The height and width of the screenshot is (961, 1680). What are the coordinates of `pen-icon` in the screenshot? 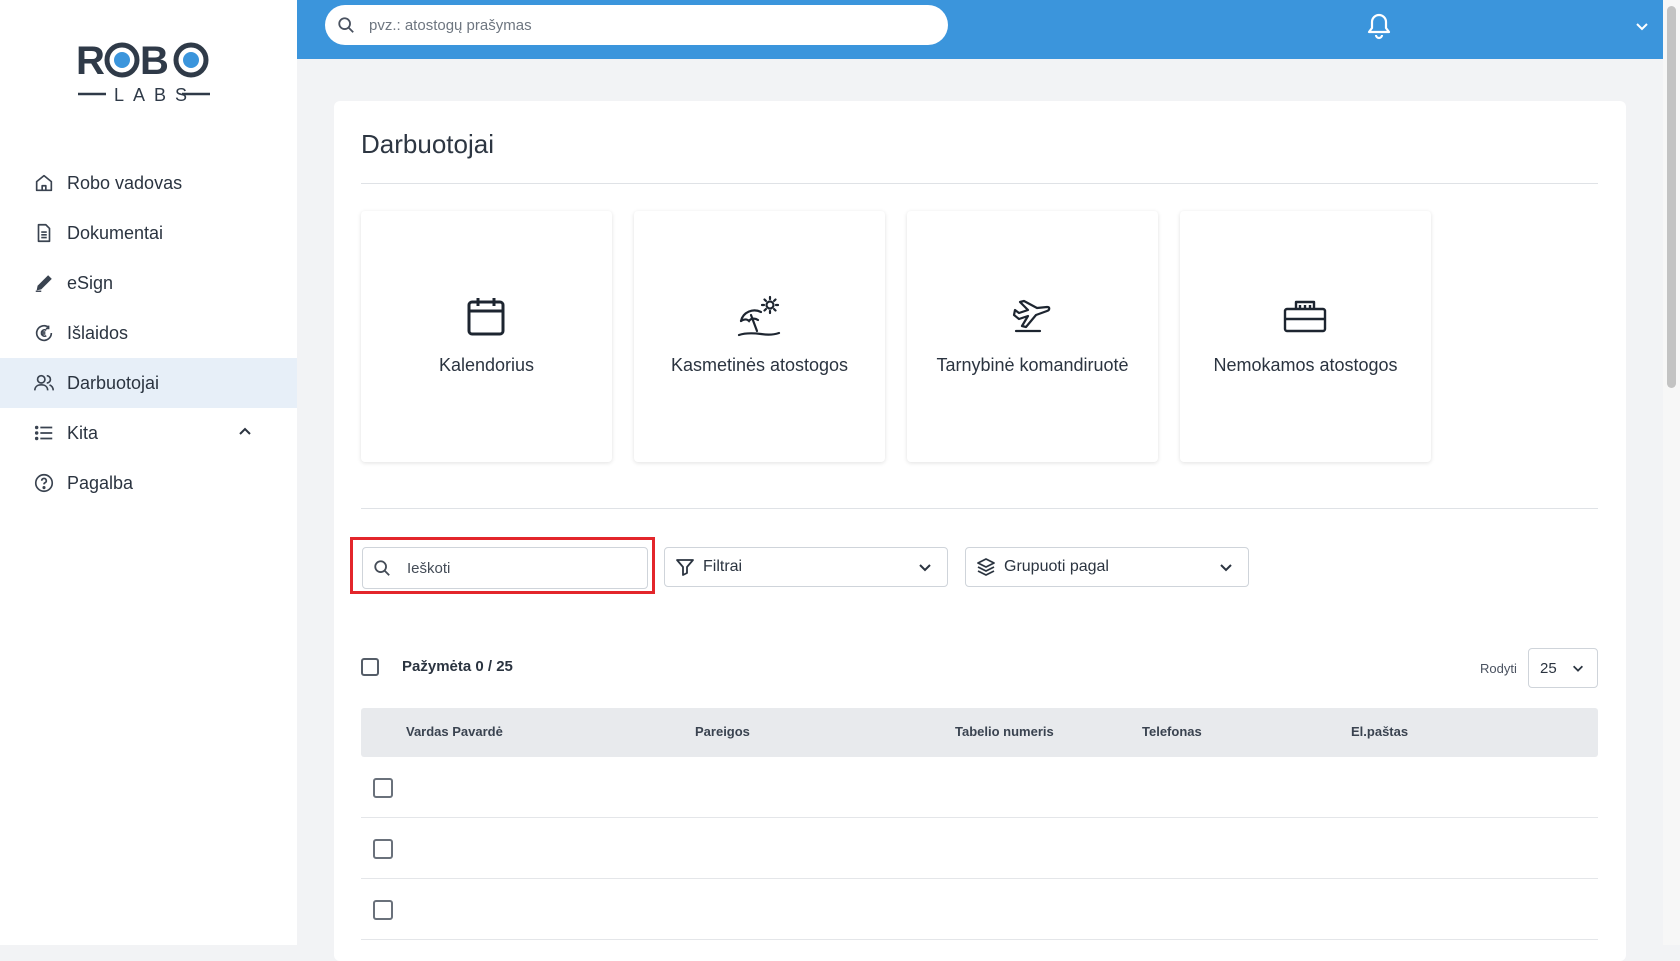 It's located at (43, 283).